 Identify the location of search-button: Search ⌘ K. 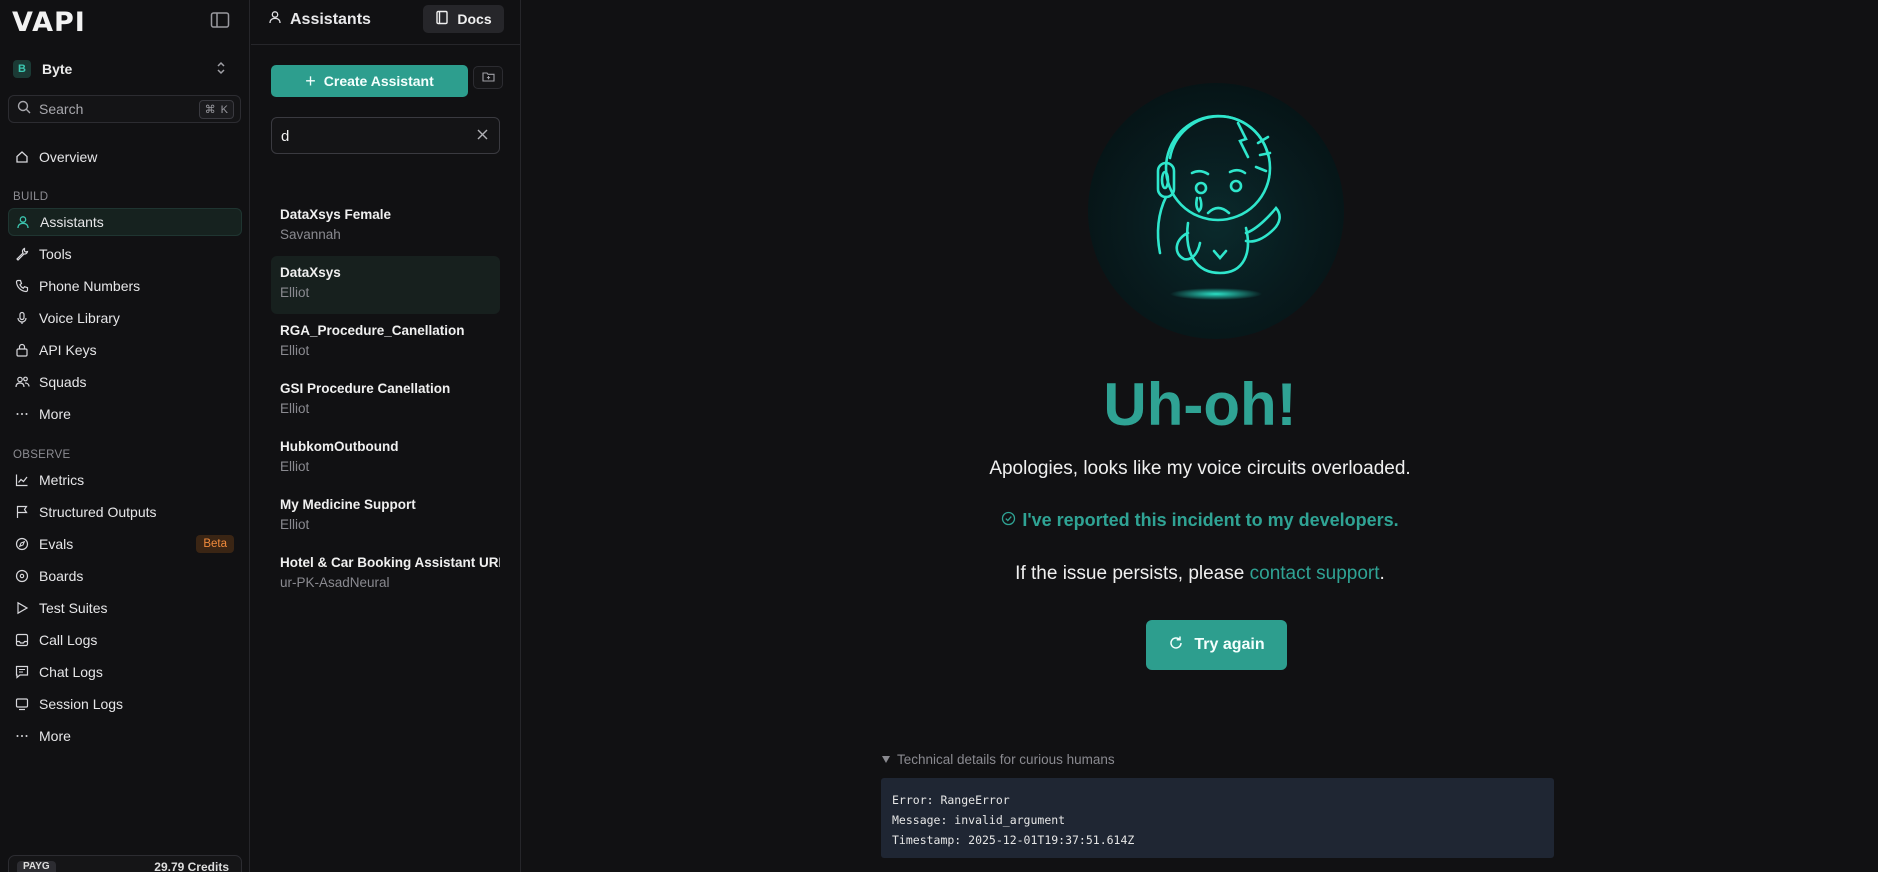
(124, 109).